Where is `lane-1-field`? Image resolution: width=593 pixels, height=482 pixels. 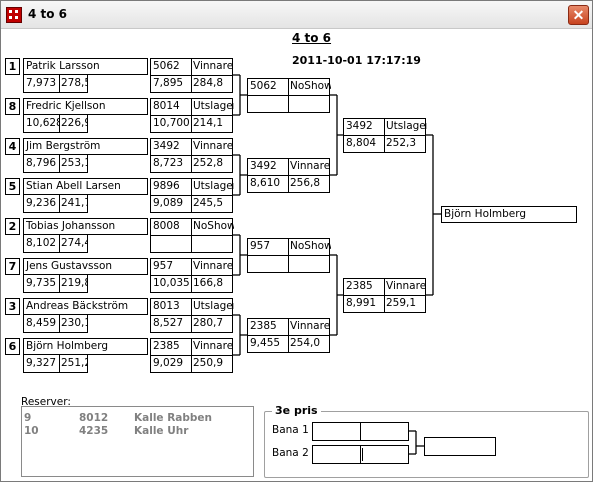 lane-1-field is located at coordinates (360, 431).